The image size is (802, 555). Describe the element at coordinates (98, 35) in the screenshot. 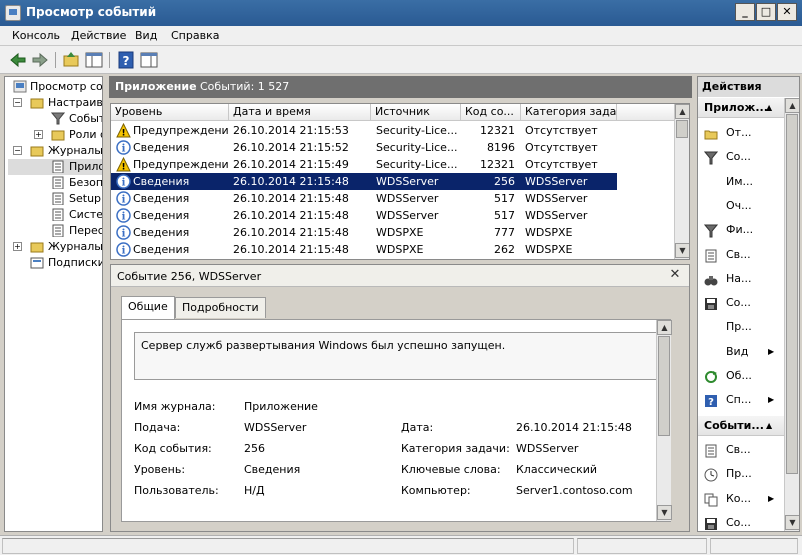

I see `menu-action: Действие` at that location.